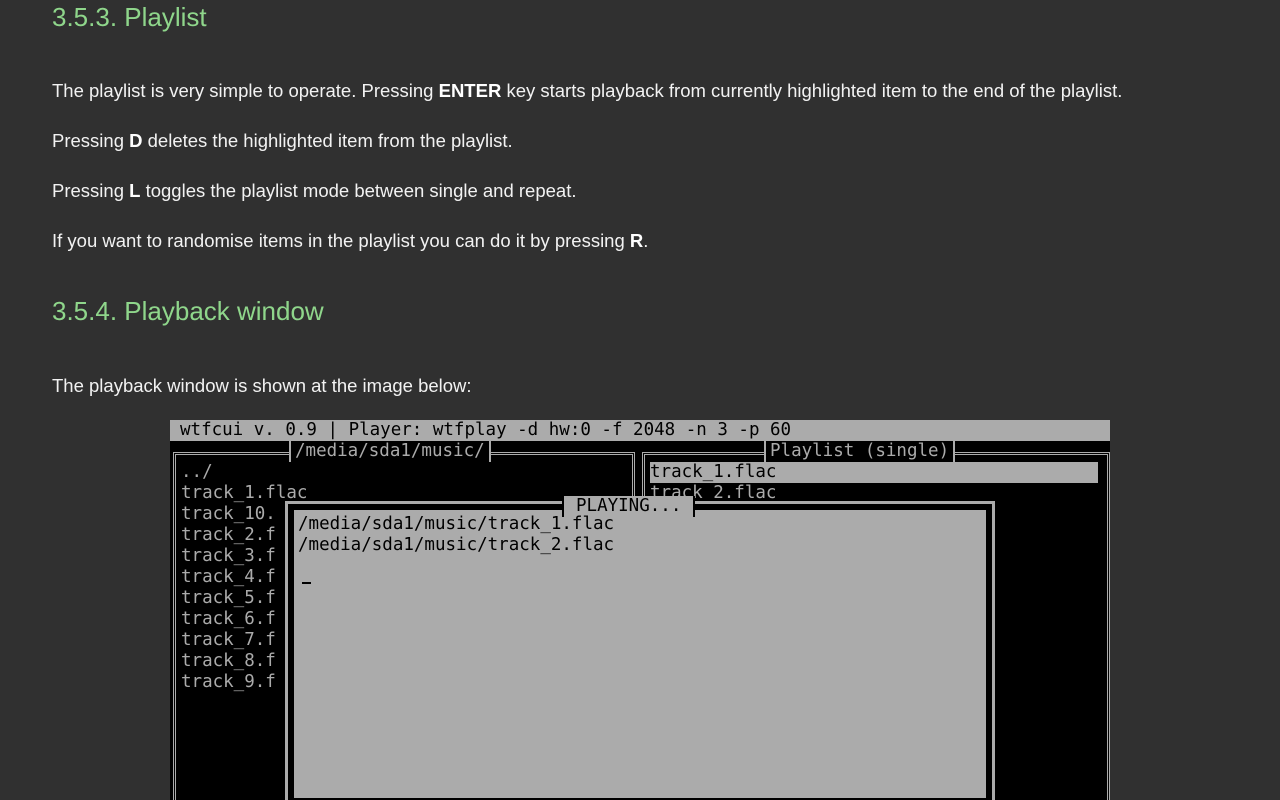  Describe the element at coordinates (636, 240) in the screenshot. I see `key-r: R` at that location.